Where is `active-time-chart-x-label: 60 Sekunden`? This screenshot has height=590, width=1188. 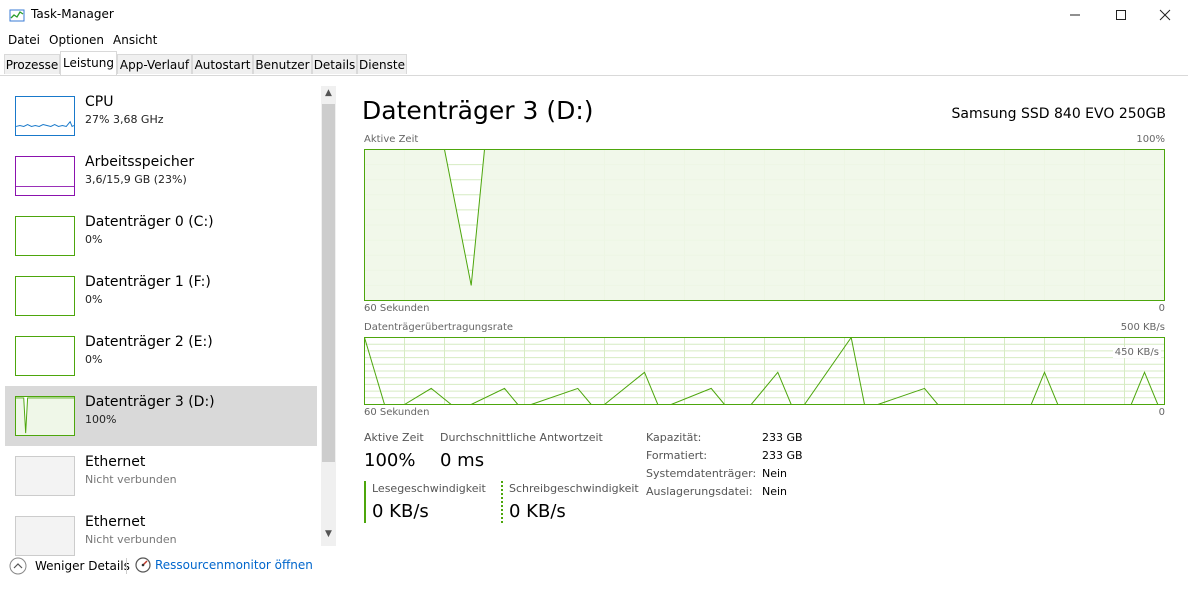 active-time-chart-x-label: 60 Sekunden is located at coordinates (397, 308).